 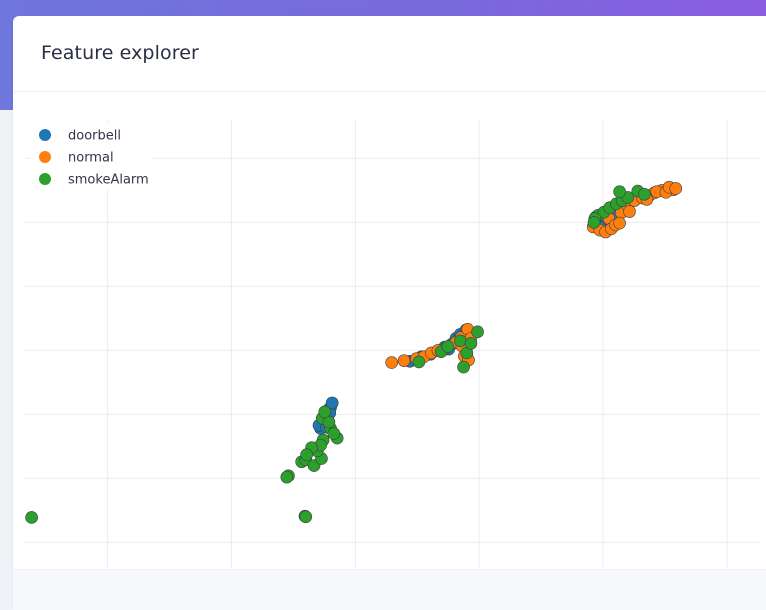 I want to click on series-normal, so click(x=534, y=274).